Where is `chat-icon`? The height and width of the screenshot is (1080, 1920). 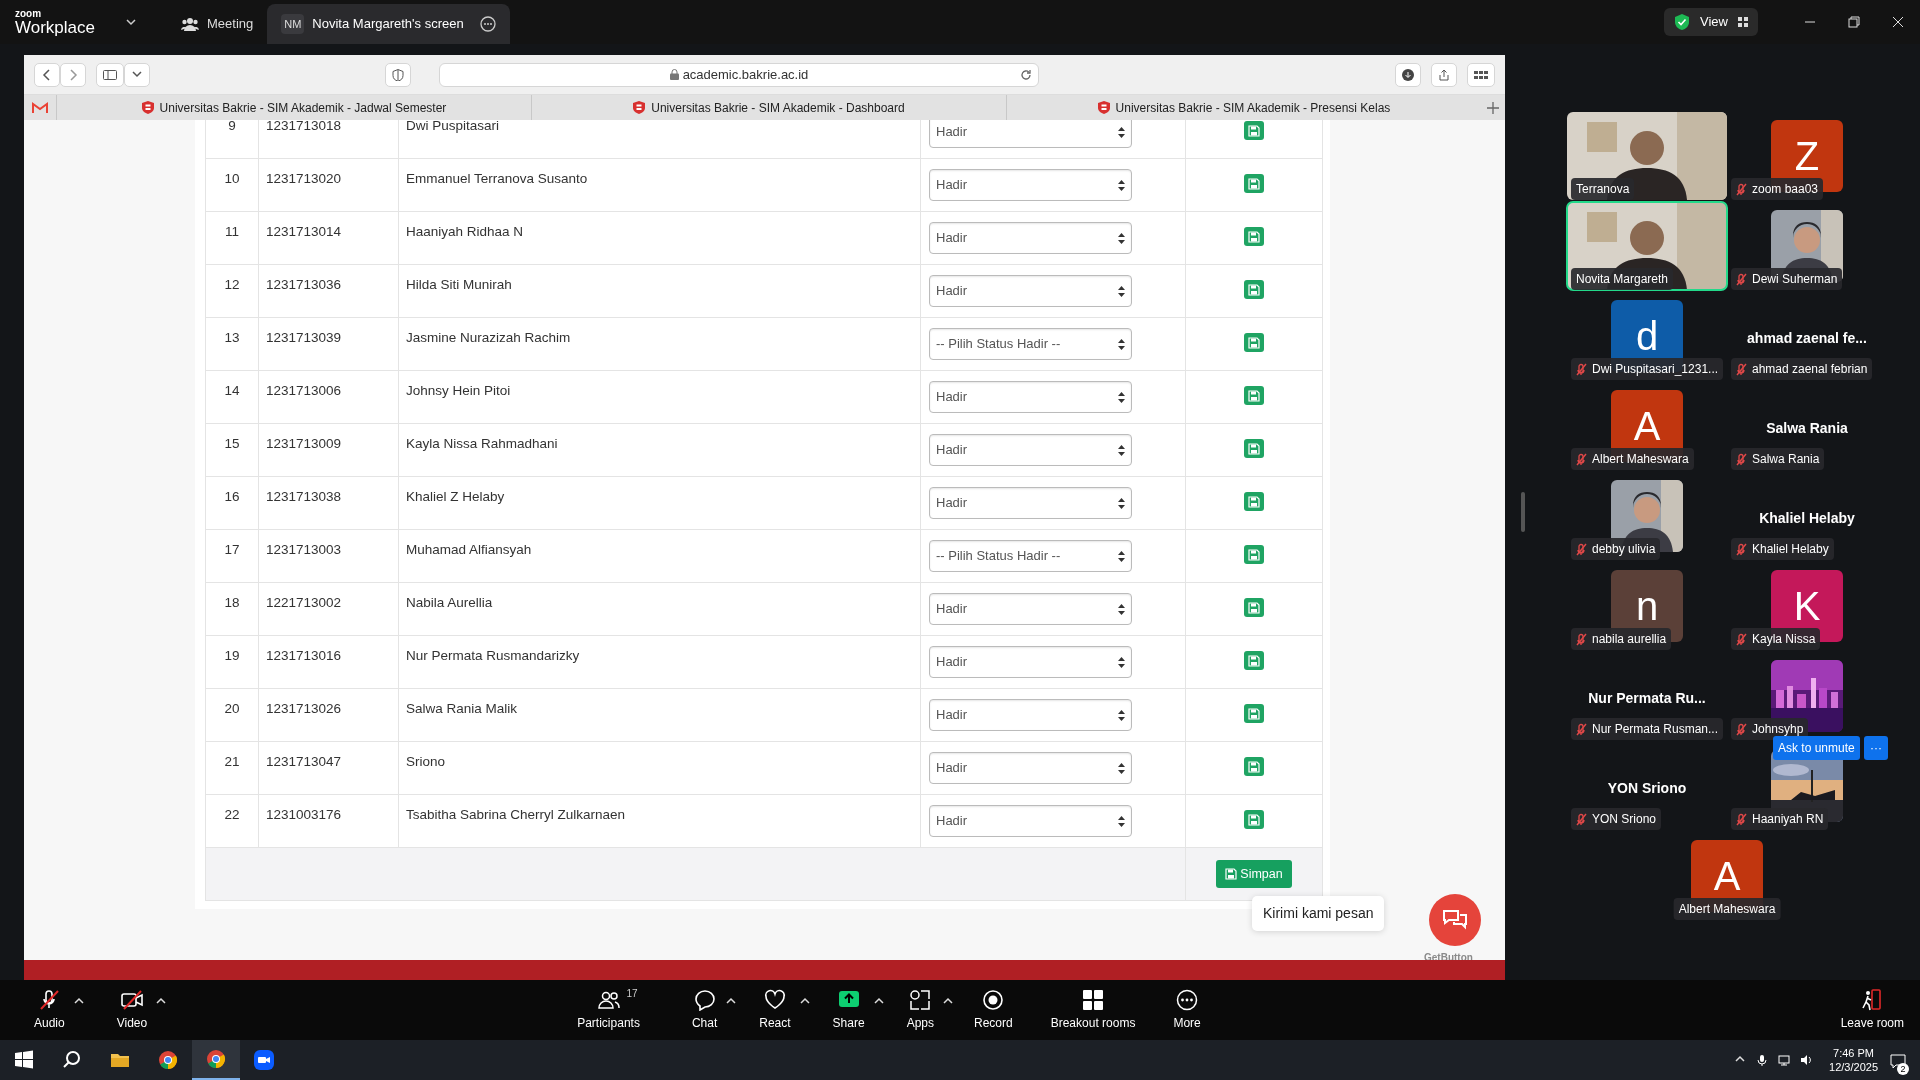
chat-icon is located at coordinates (1455, 920).